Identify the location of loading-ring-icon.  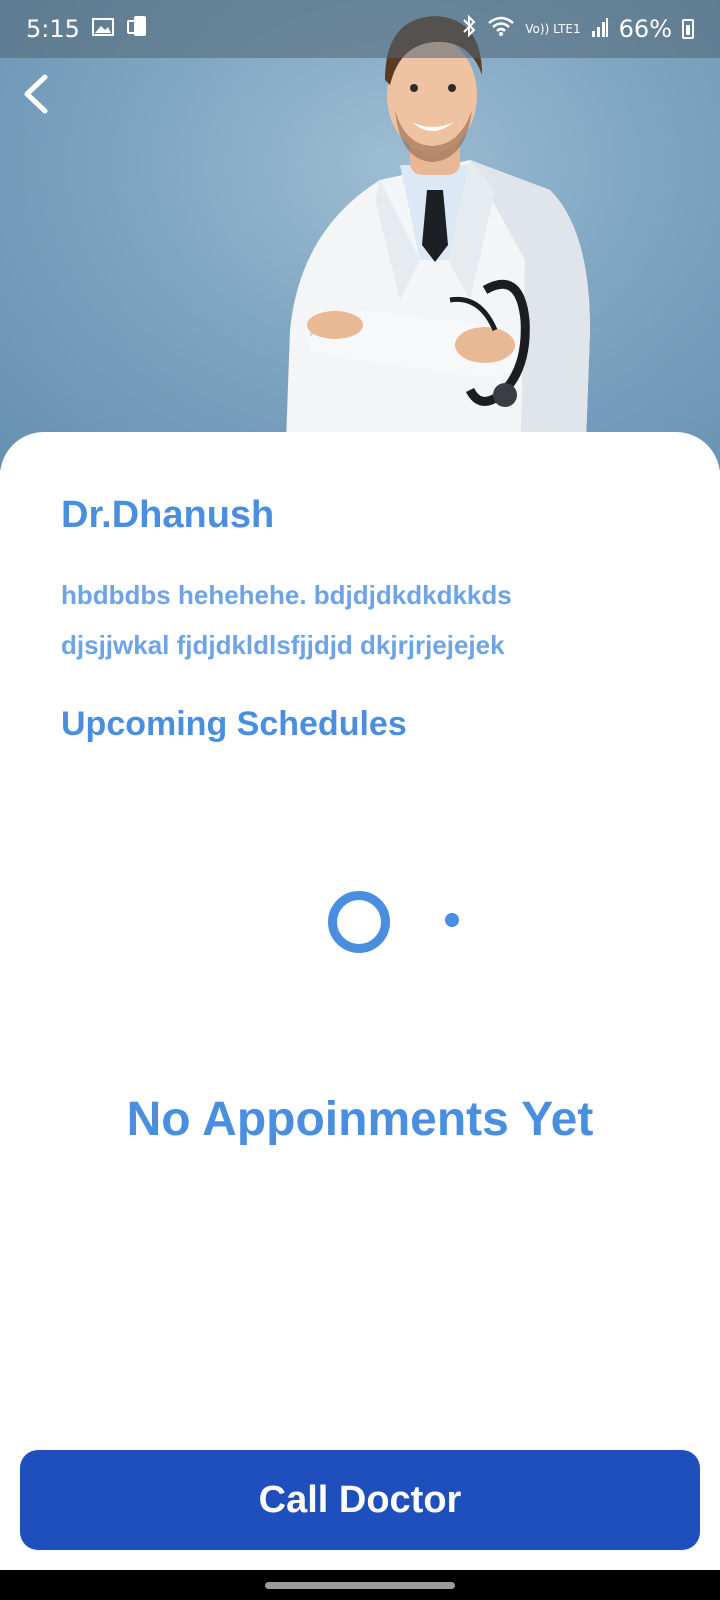
(359, 922).